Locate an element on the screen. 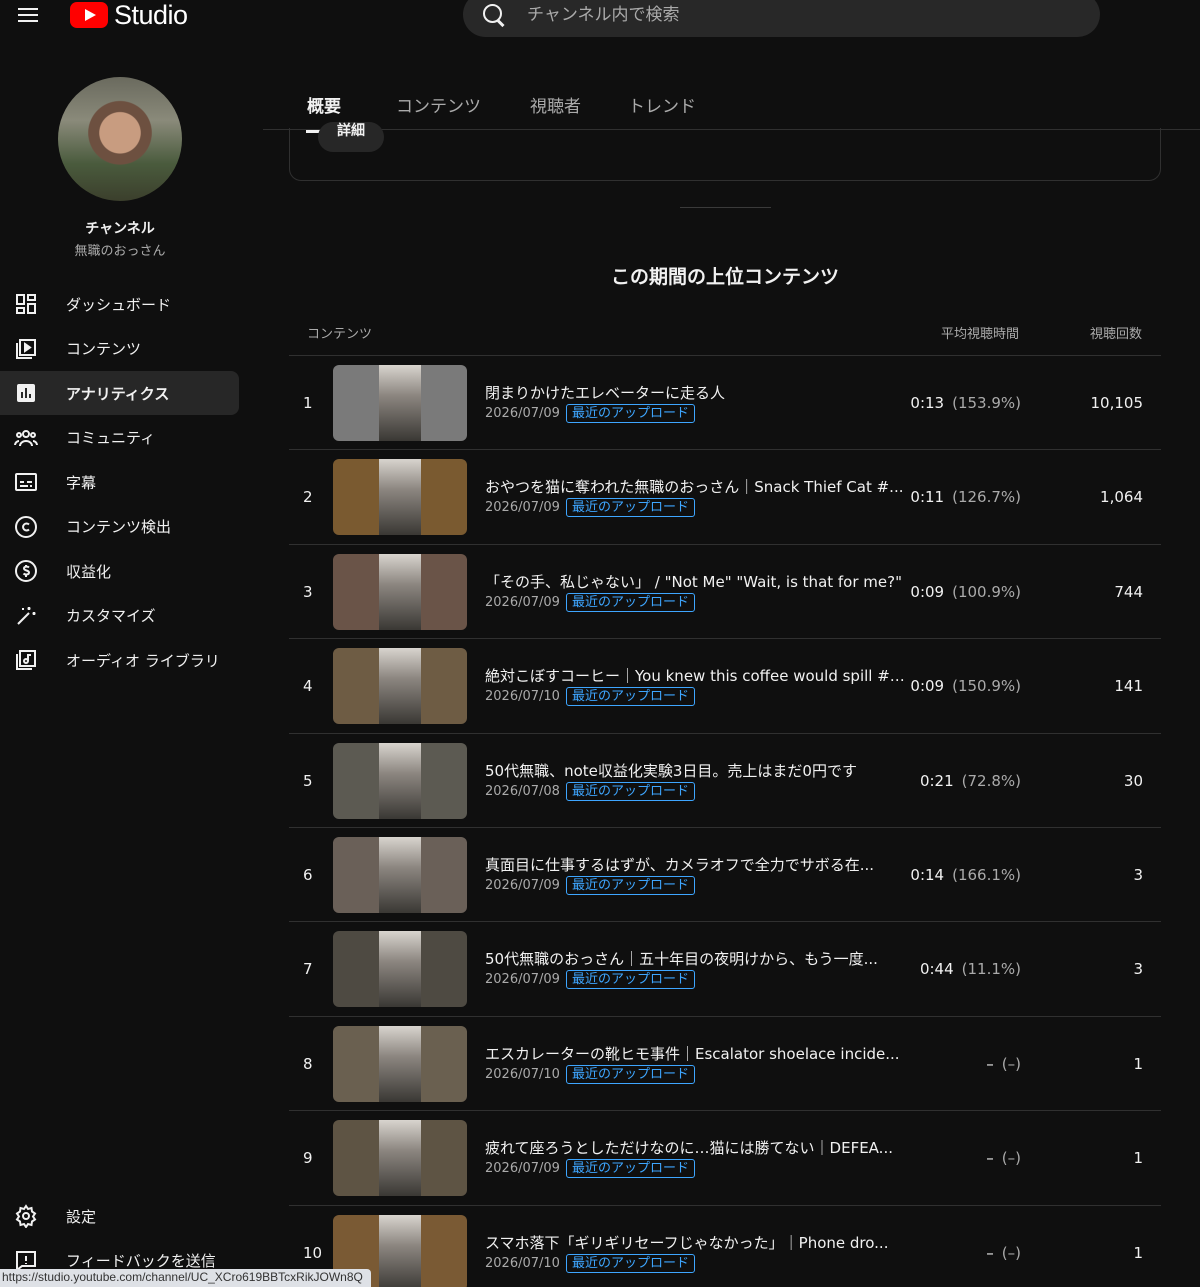 The image size is (1200, 1287). studio-logo: Studio is located at coordinates (129, 15).